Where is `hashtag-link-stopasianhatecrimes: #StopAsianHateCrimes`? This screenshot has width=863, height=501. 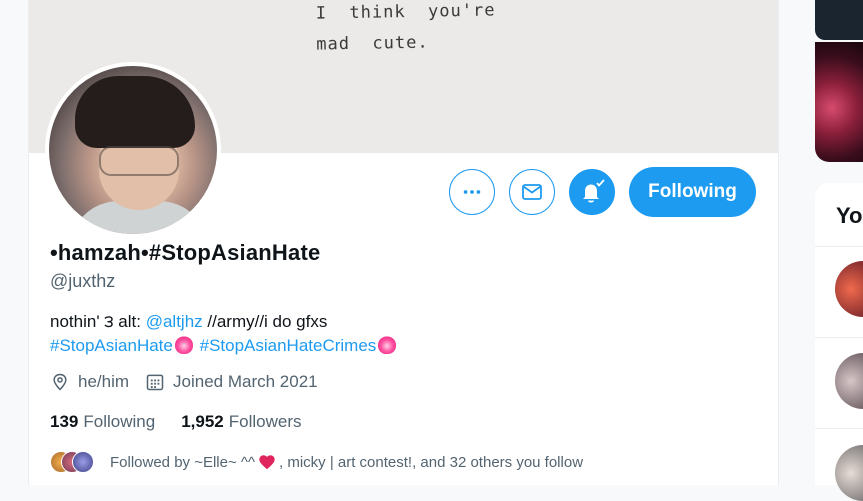 hashtag-link-stopasianhatecrimes: #StopAsianHateCrimes is located at coordinates (288, 345).